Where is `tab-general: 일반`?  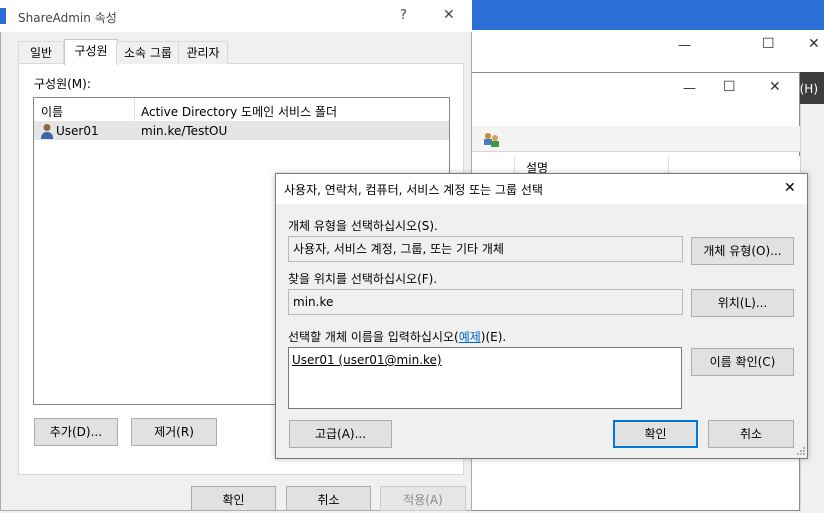 tab-general: 일반 is located at coordinates (41, 52).